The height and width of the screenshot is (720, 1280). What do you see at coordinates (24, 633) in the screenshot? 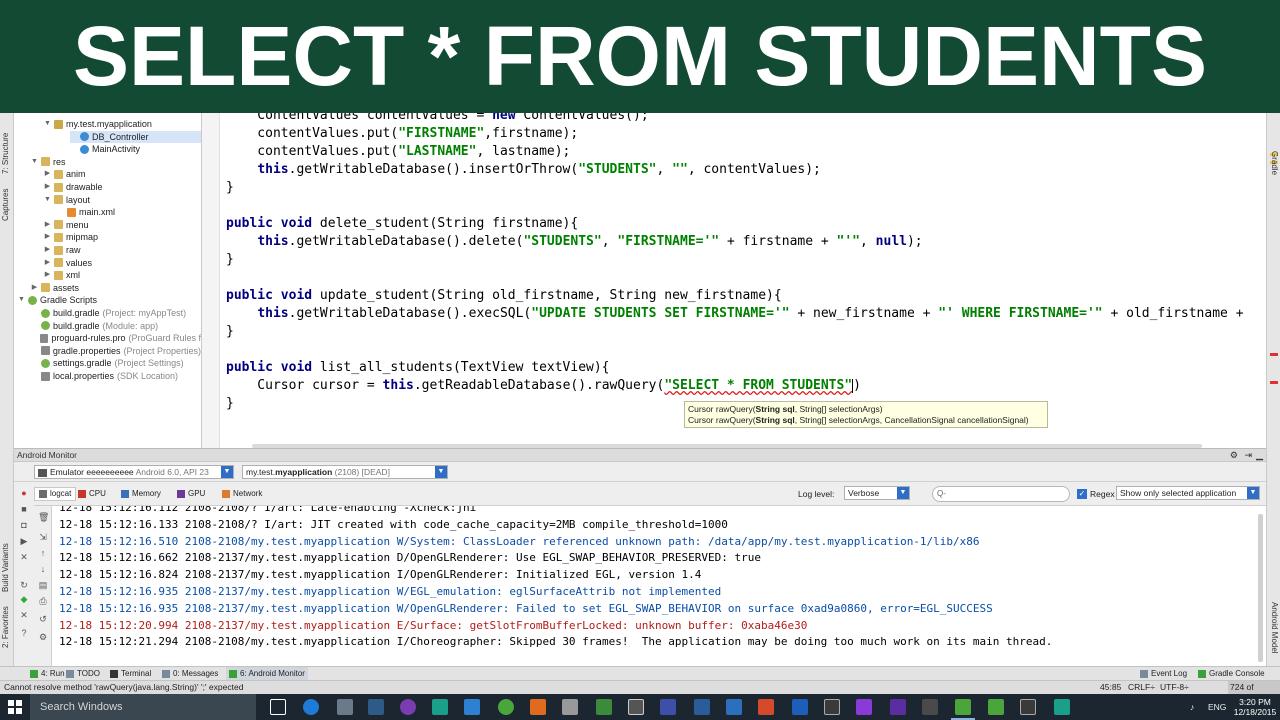
I see `help-icon: ?` at bounding box center [24, 633].